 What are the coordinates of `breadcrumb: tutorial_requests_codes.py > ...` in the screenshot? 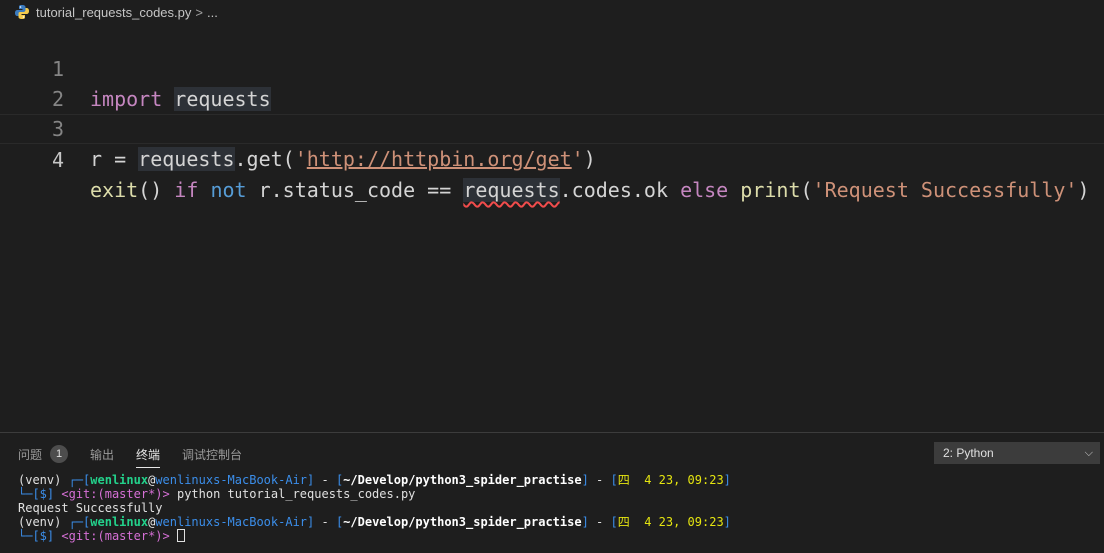 It's located at (552, 12).